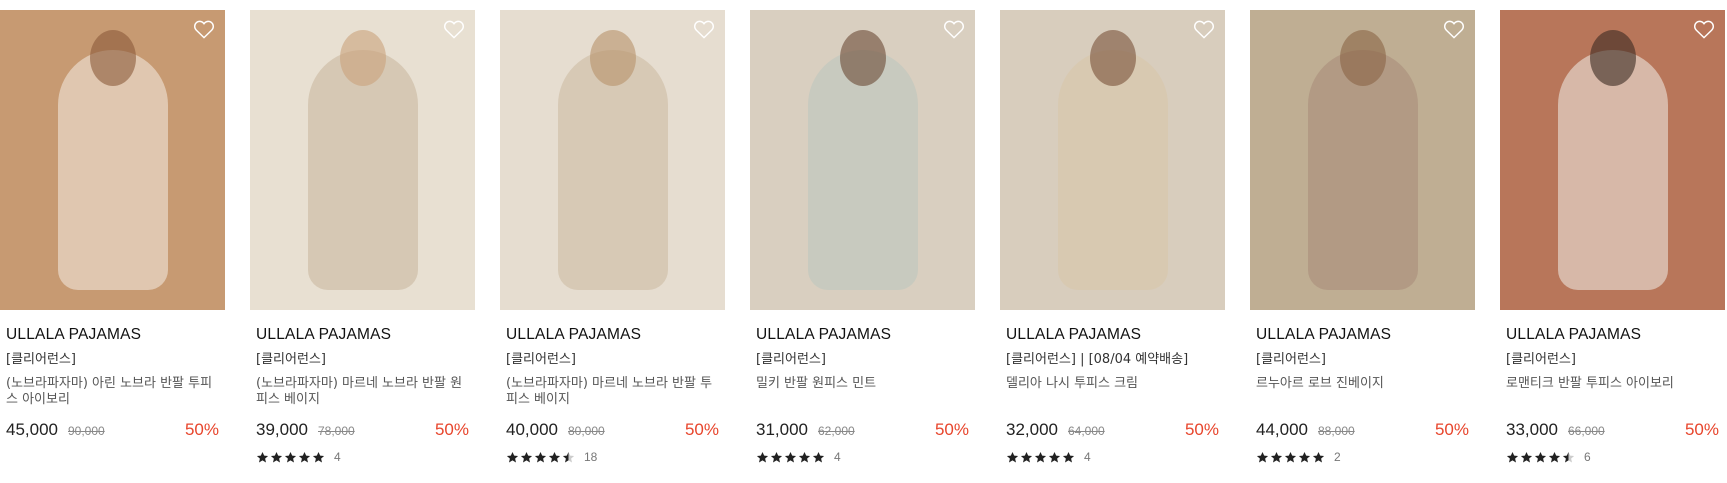  Describe the element at coordinates (532, 429) in the screenshot. I see `sale-price: 40,000` at that location.